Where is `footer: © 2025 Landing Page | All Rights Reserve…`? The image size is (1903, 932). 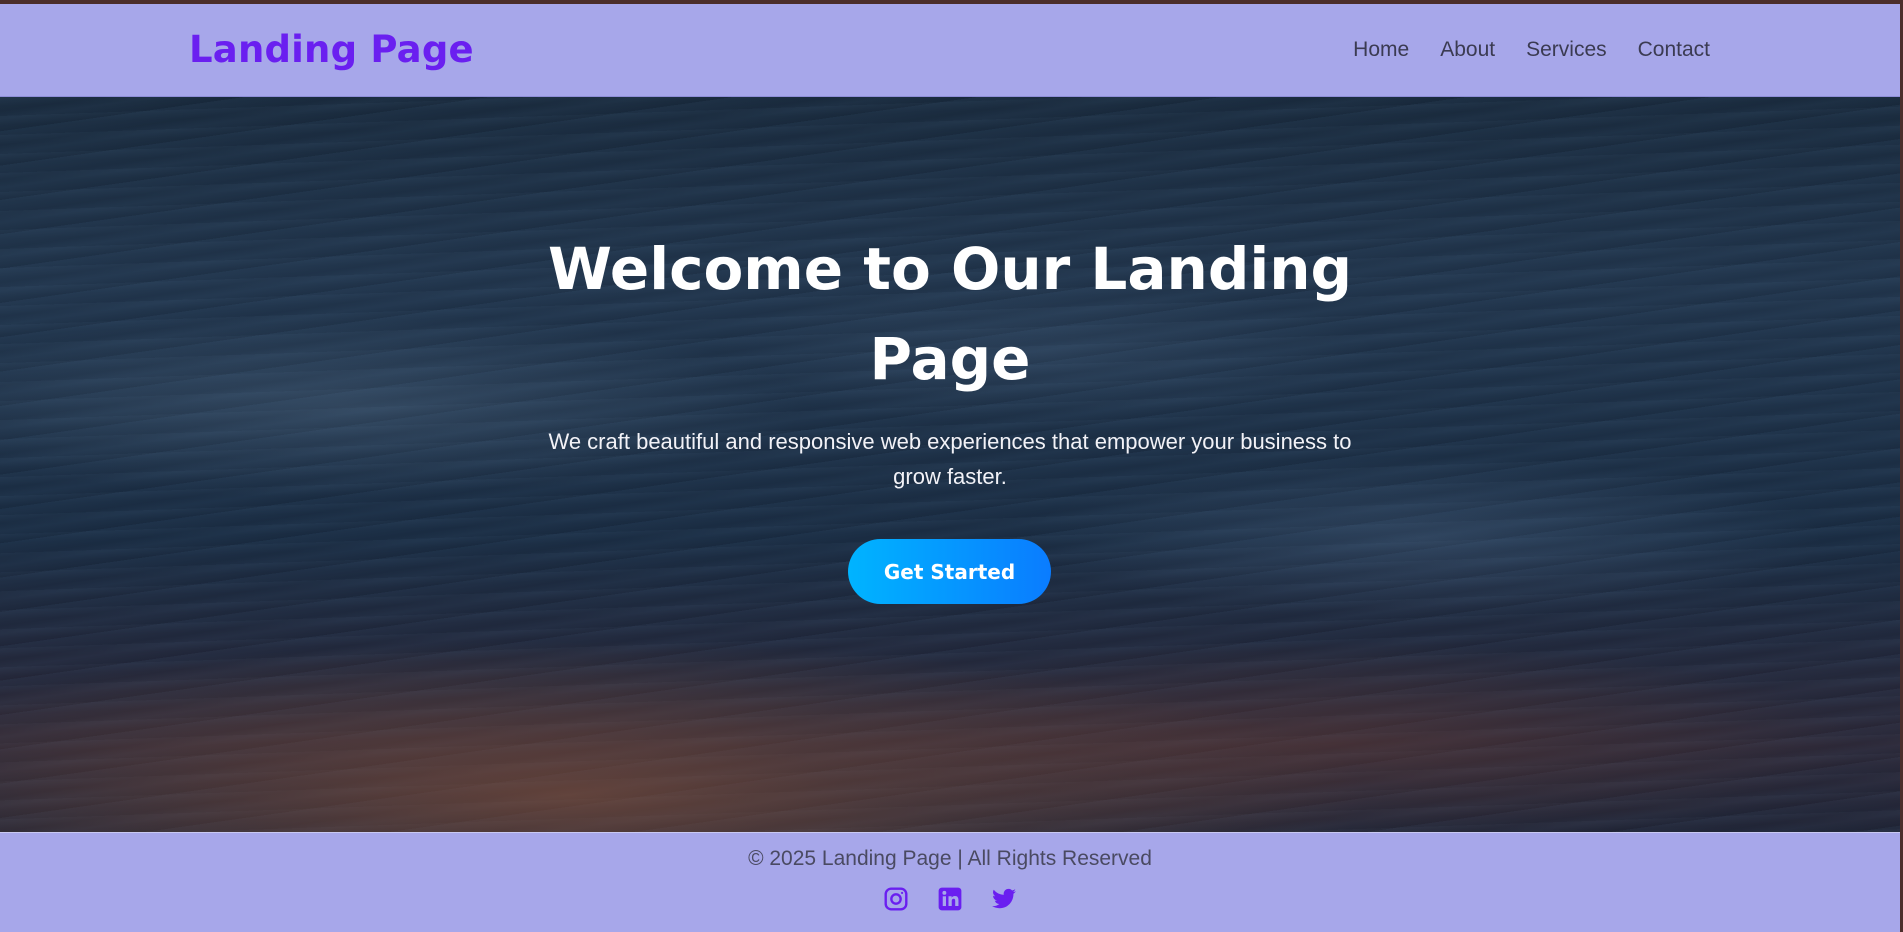 footer: © 2025 Landing Page | All Rights Reserve… is located at coordinates (950, 882).